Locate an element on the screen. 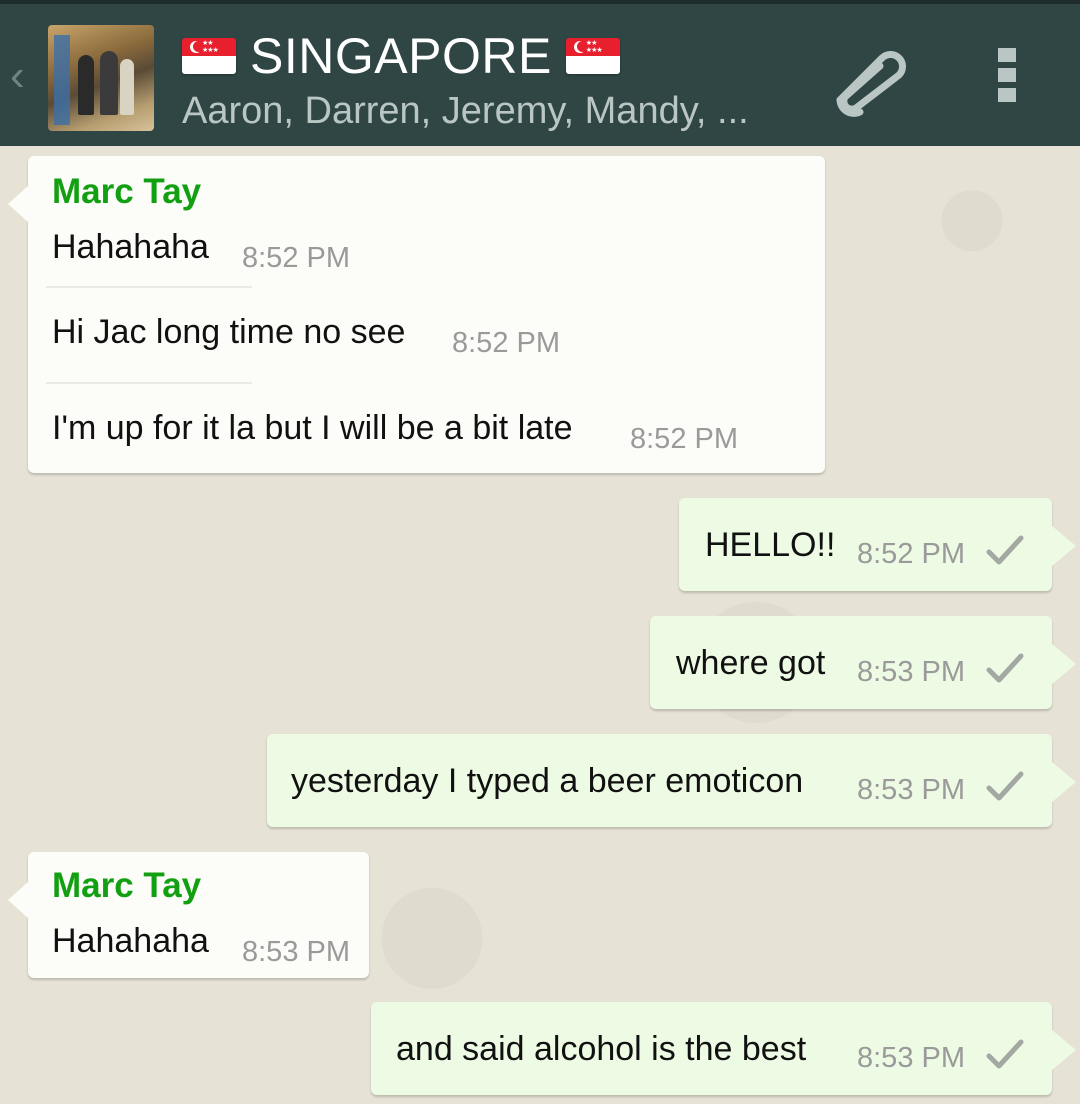 The width and height of the screenshot is (1080, 1104). message-text: where got is located at coordinates (751, 663).